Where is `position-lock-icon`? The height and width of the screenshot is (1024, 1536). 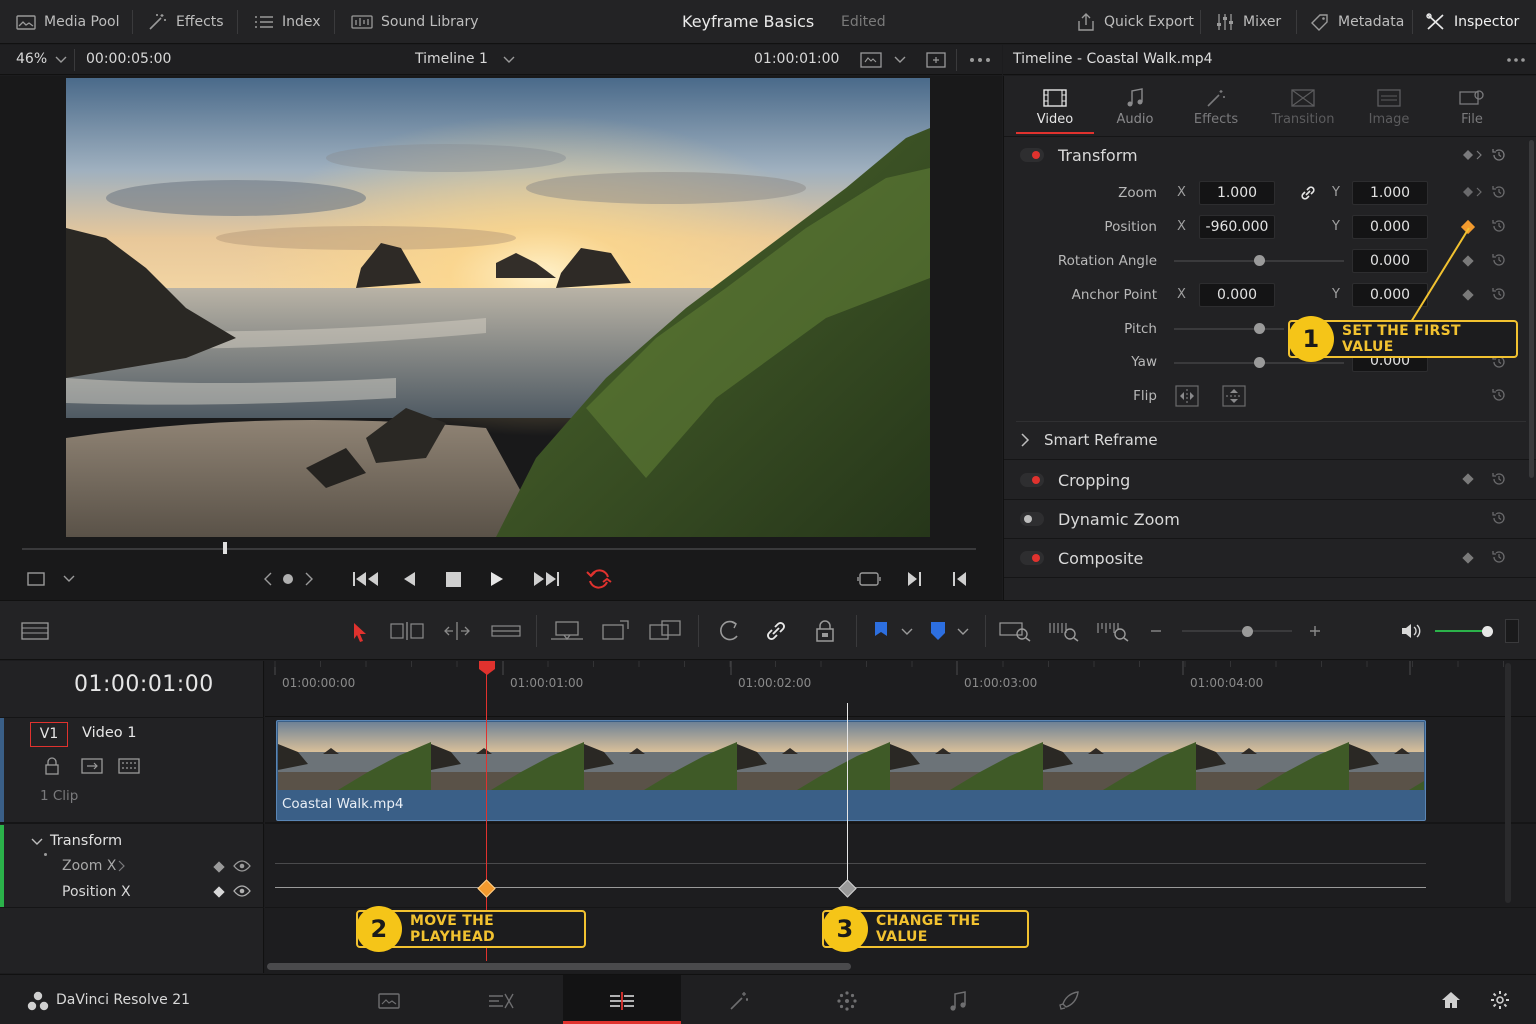 position-lock-icon is located at coordinates (825, 631).